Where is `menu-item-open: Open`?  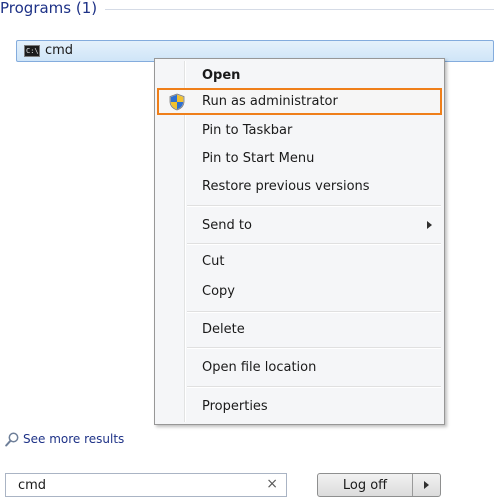
menu-item-open: Open is located at coordinates (299, 75).